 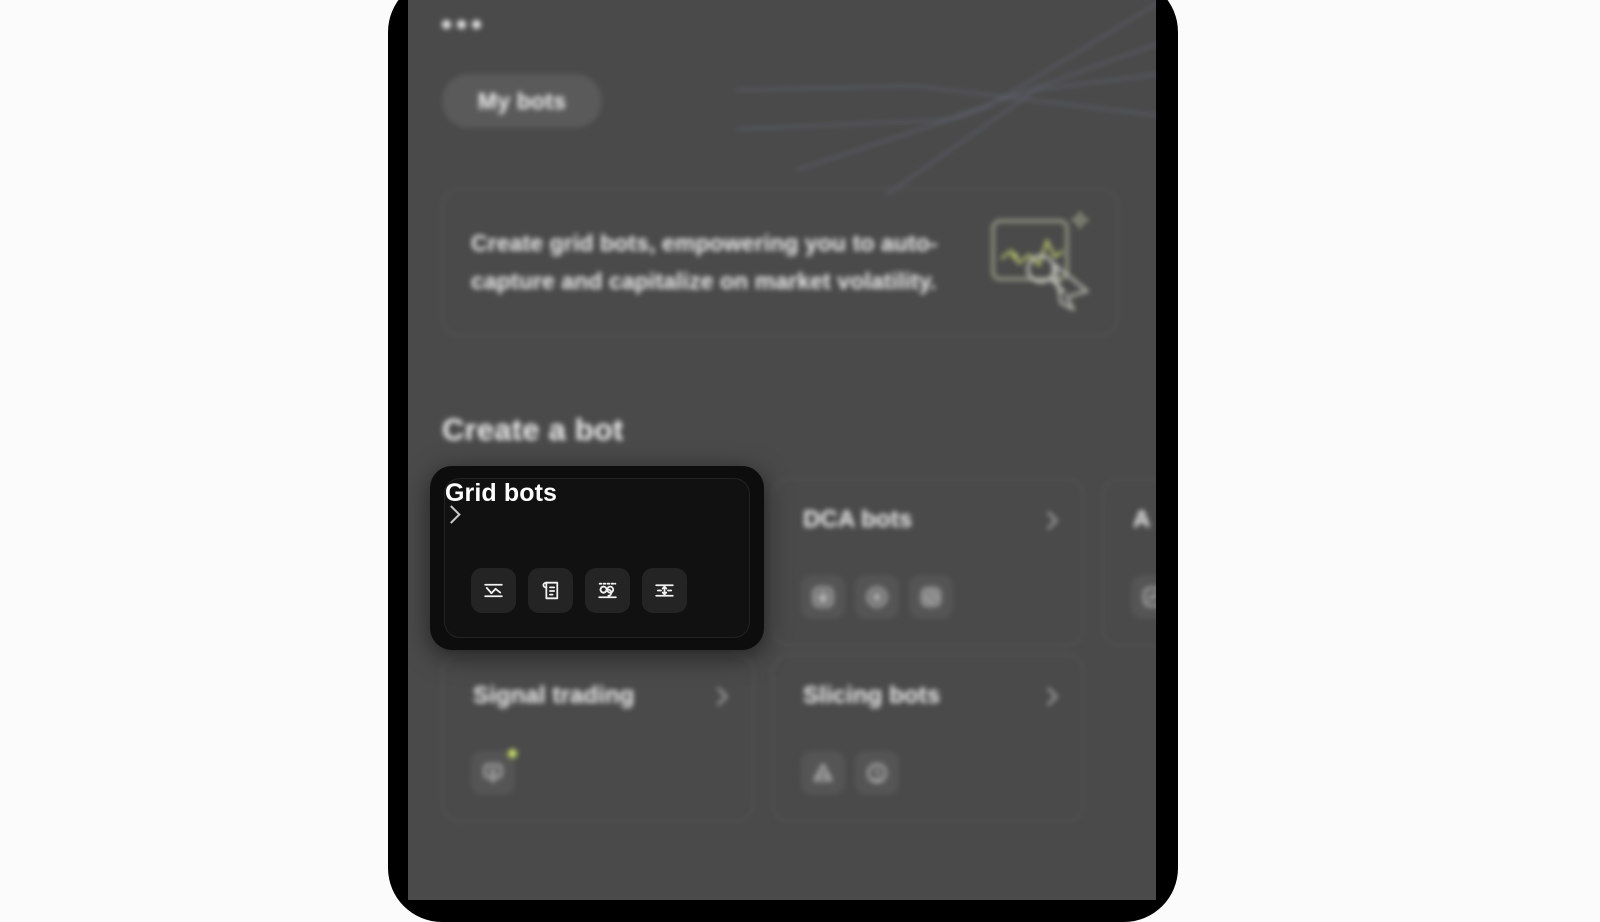 I want to click on my-bots-button: My bots, so click(x=522, y=101).